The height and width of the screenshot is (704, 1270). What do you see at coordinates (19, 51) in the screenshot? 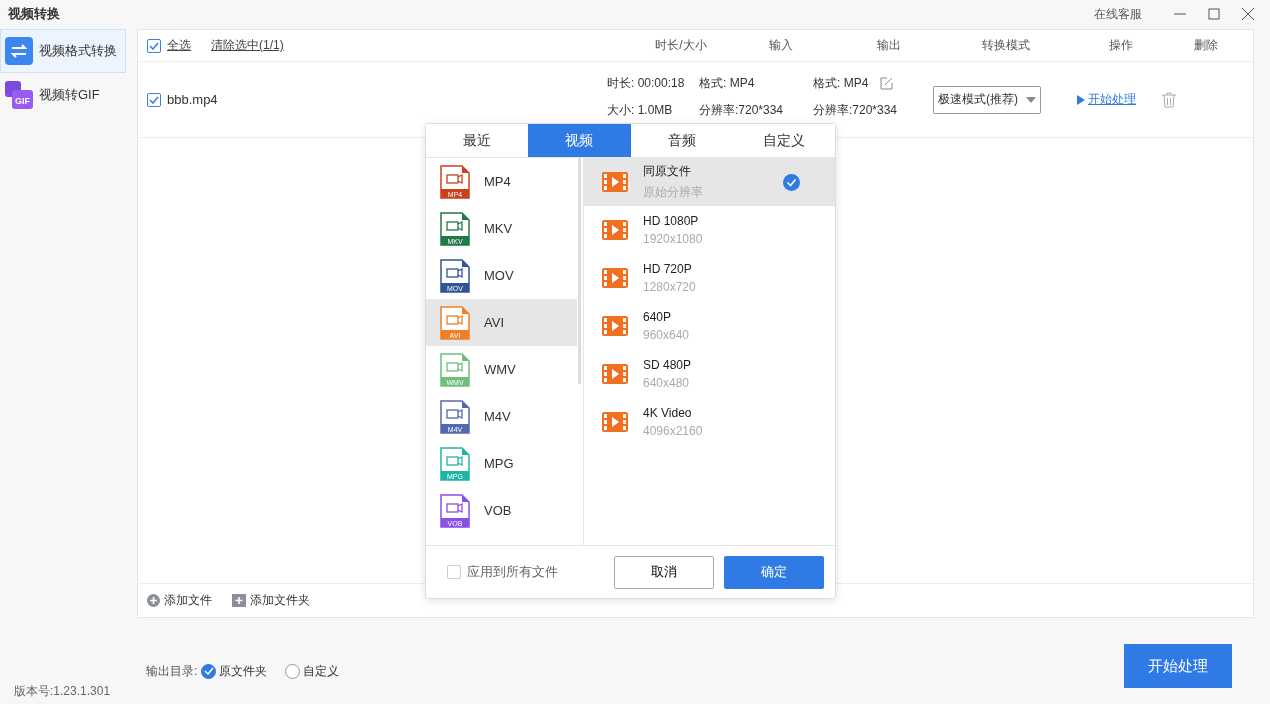
I see `swap-arrows-icon` at bounding box center [19, 51].